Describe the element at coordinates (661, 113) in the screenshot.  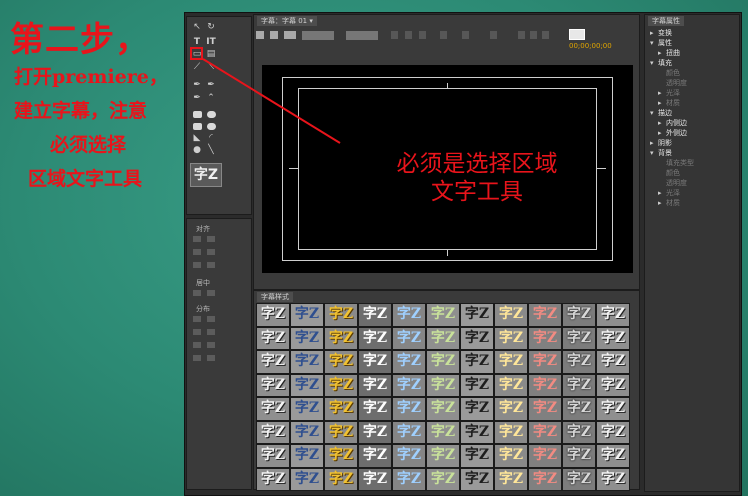
I see `property-row: ▾ 描边` at that location.